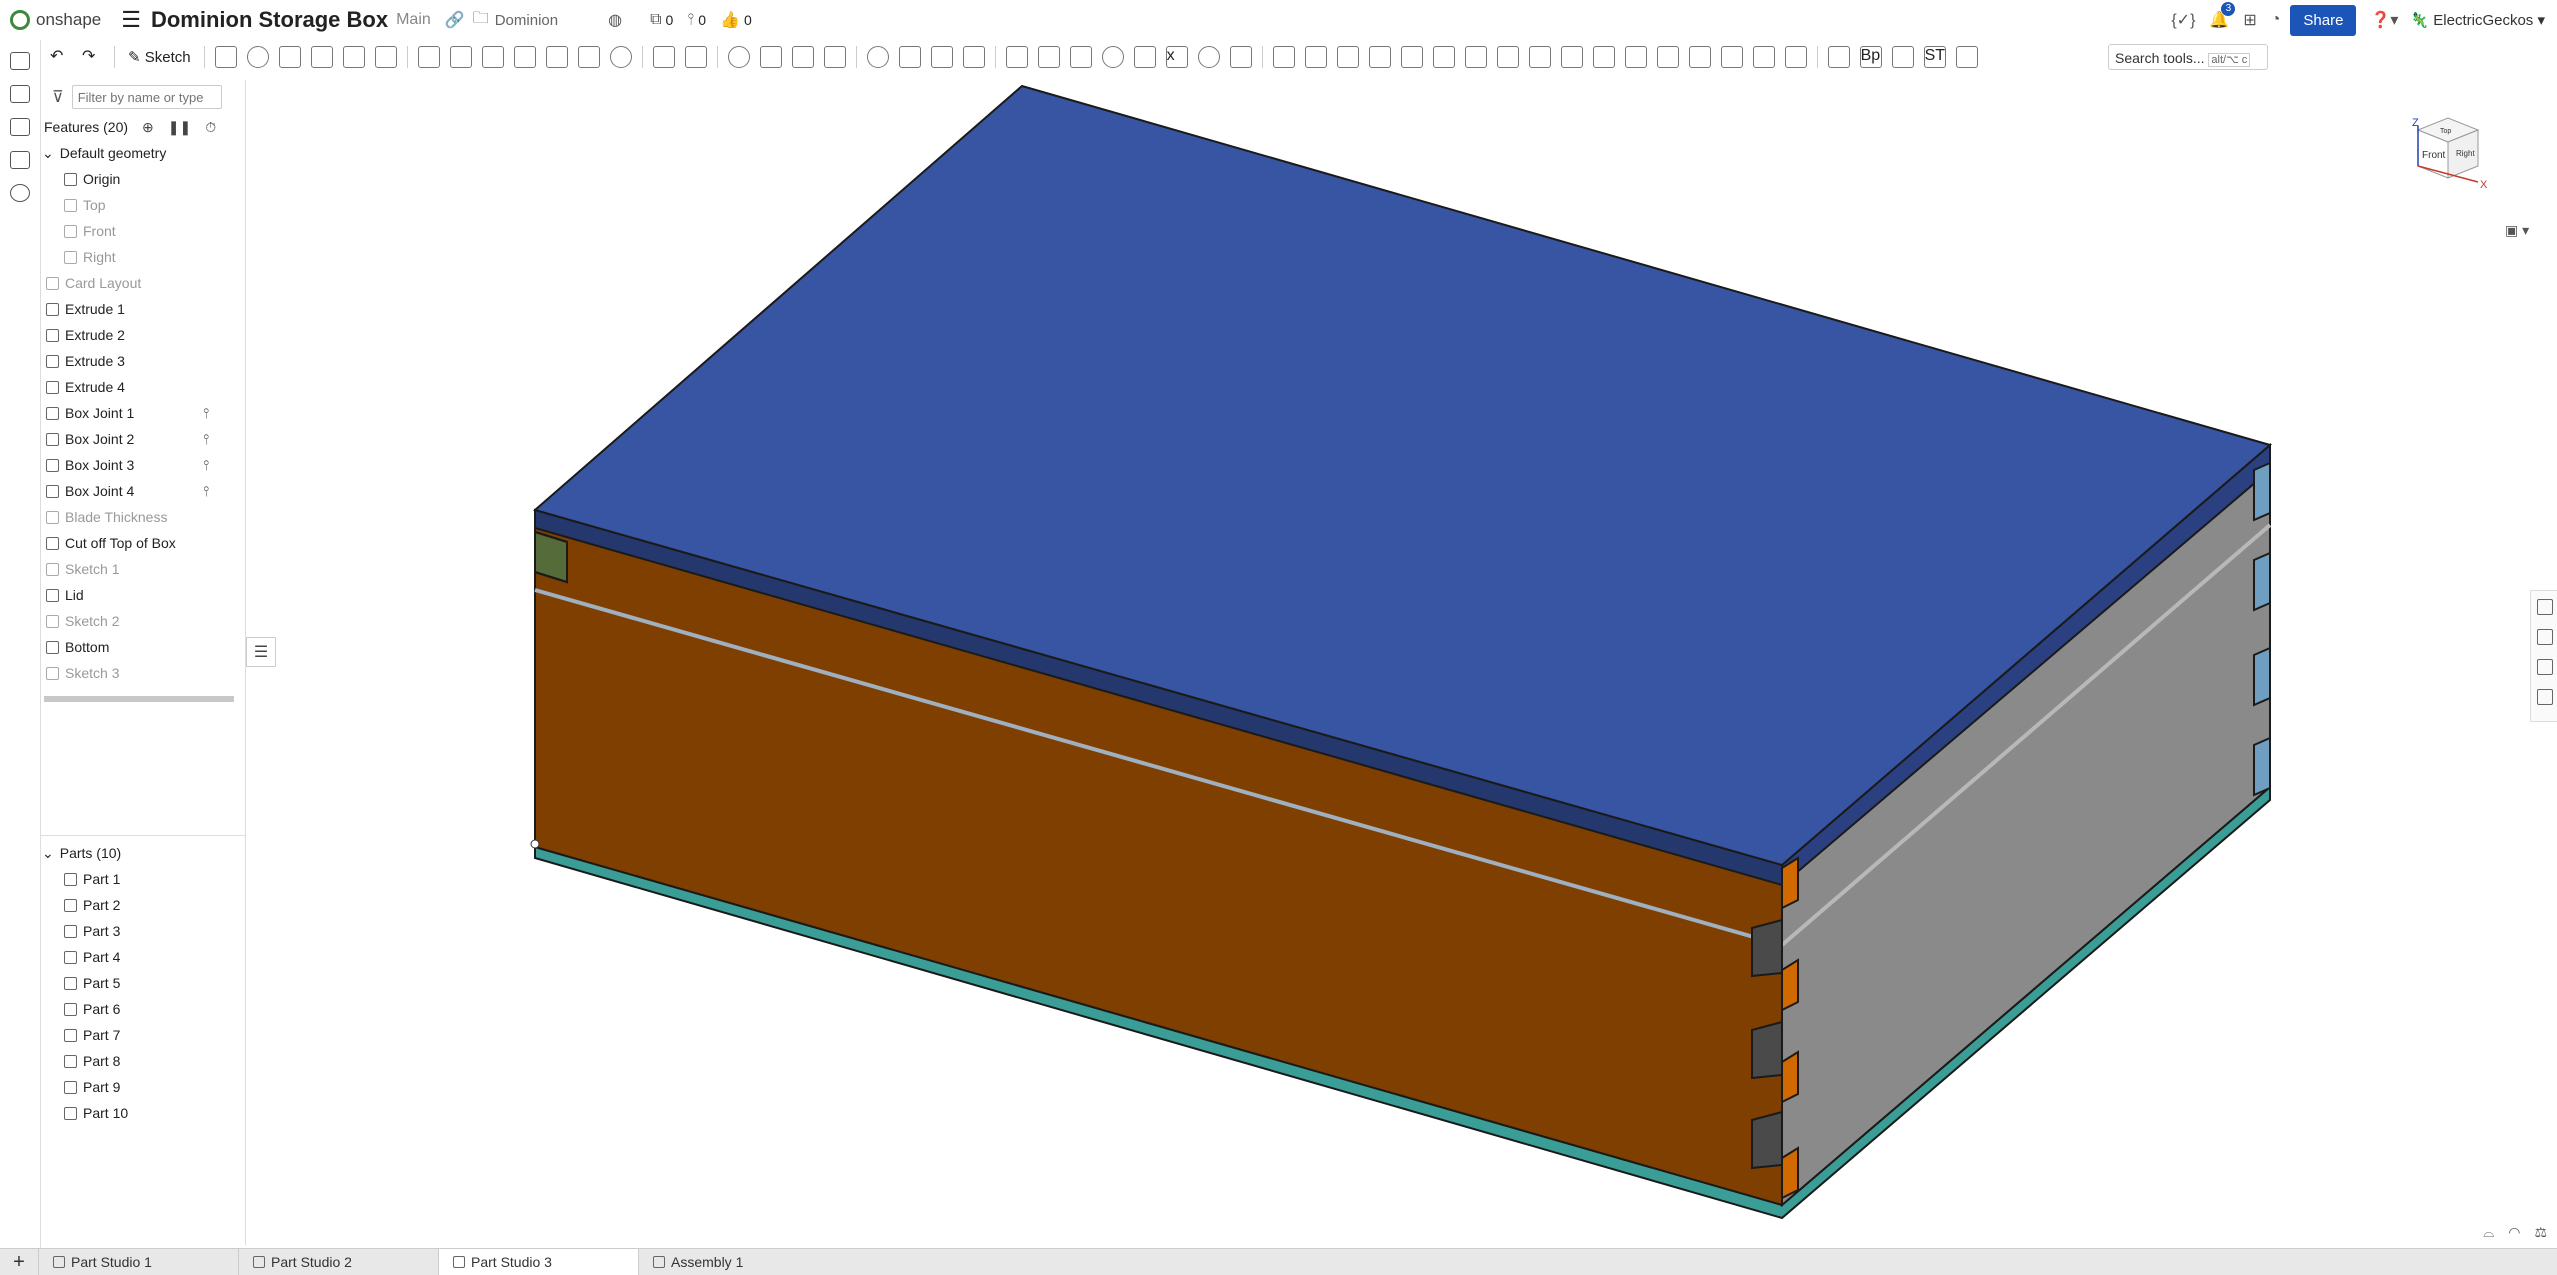 The height and width of the screenshot is (1275, 2557). What do you see at coordinates (2222, 16) in the screenshot?
I see `notifications-icon: 🔔 3` at bounding box center [2222, 16].